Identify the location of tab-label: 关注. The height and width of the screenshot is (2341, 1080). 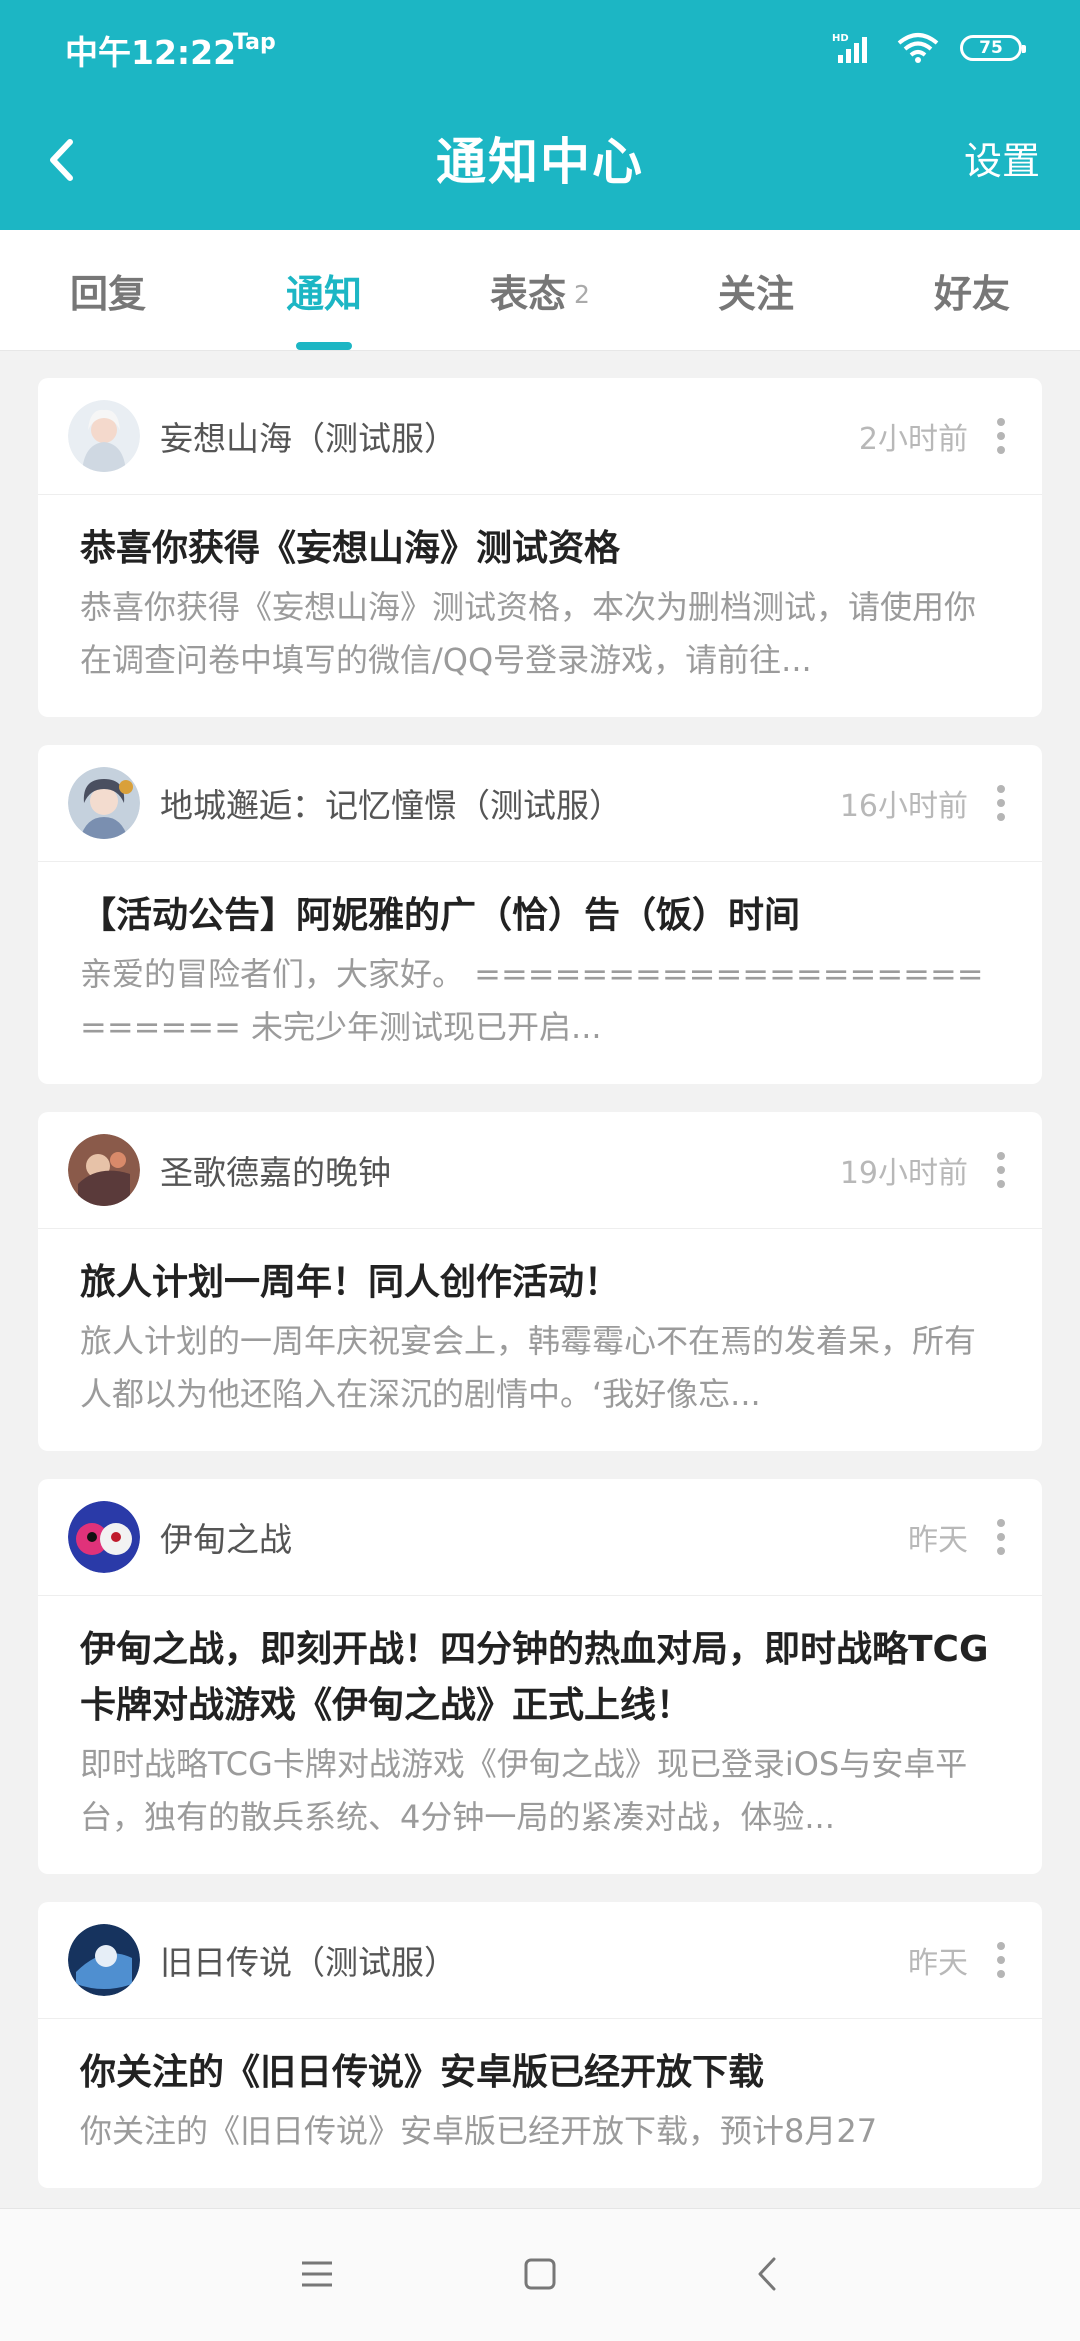
(755, 293).